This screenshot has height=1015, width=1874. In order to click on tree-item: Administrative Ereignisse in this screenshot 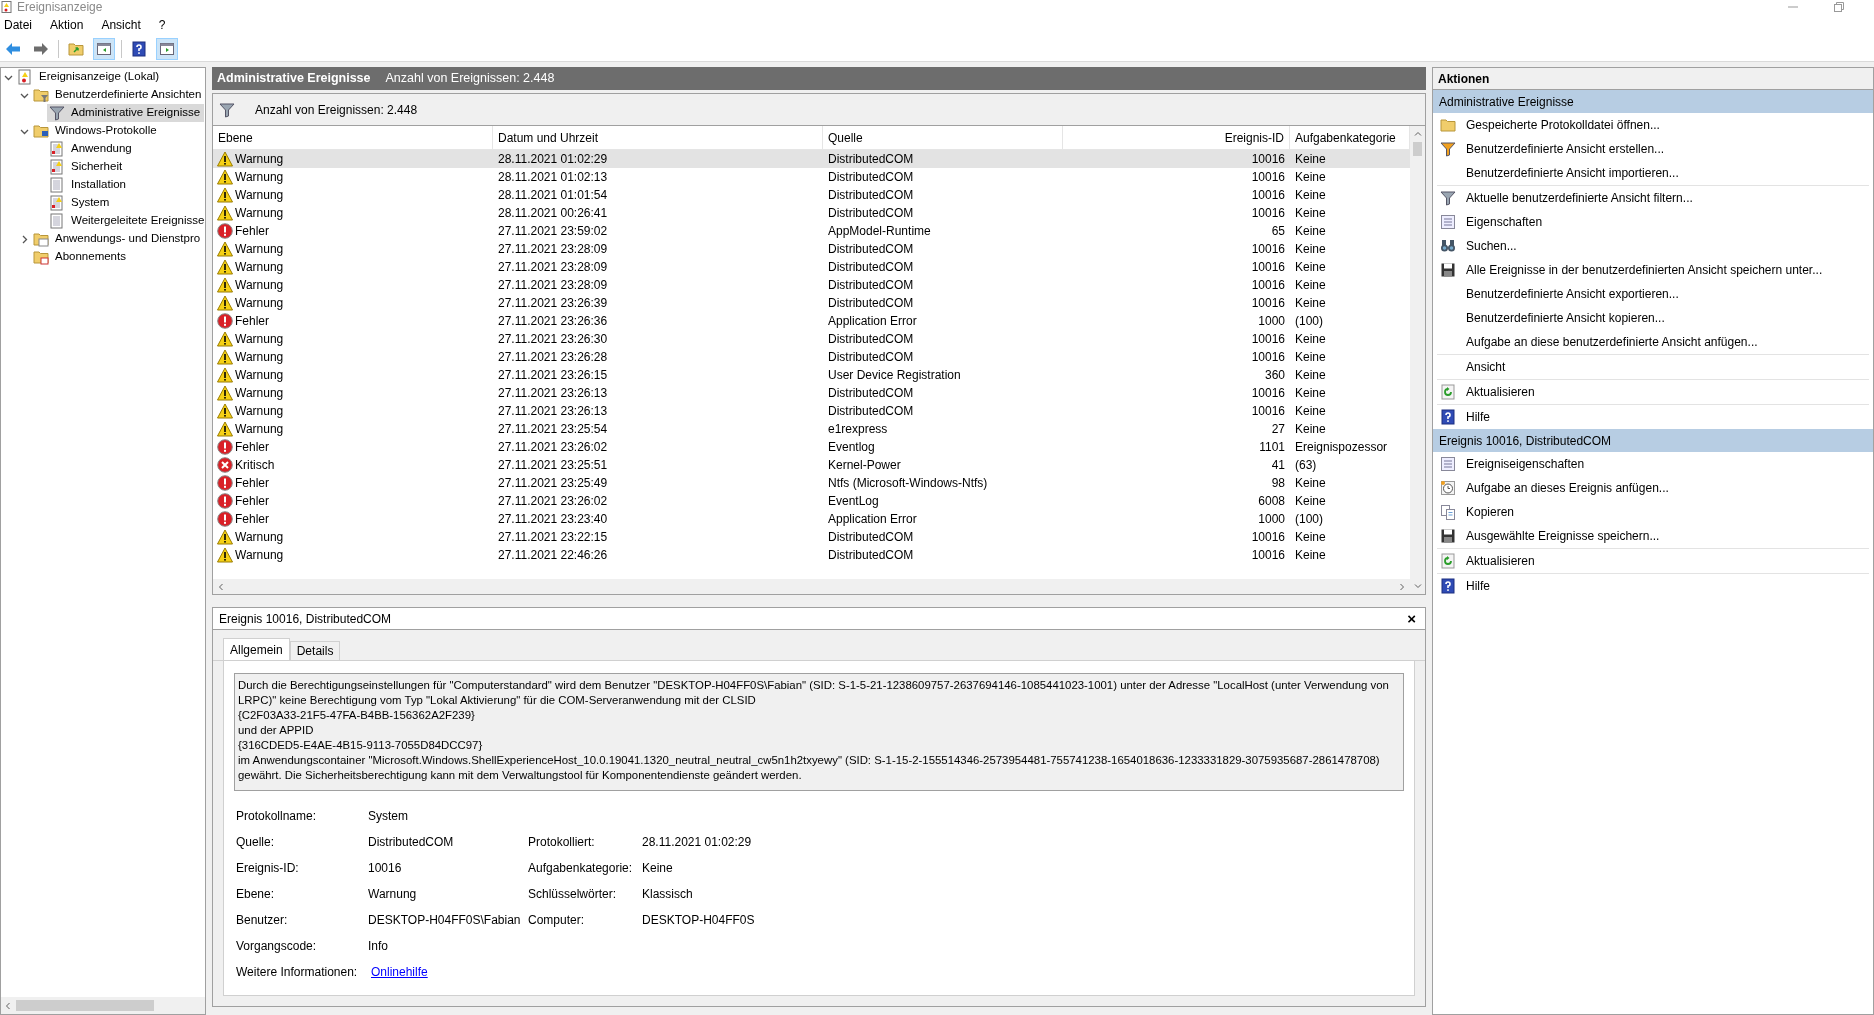, I will do `click(126, 113)`.